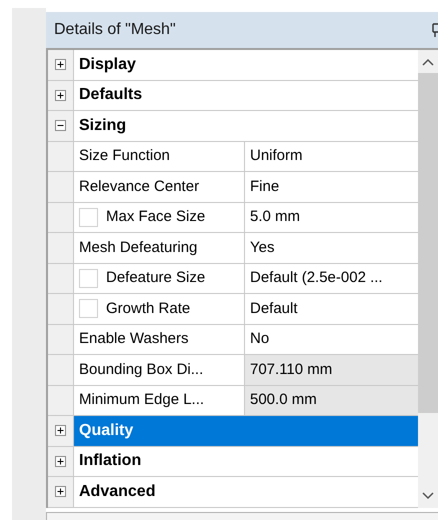  Describe the element at coordinates (245, 65) in the screenshot. I see `section-row: Display` at that location.